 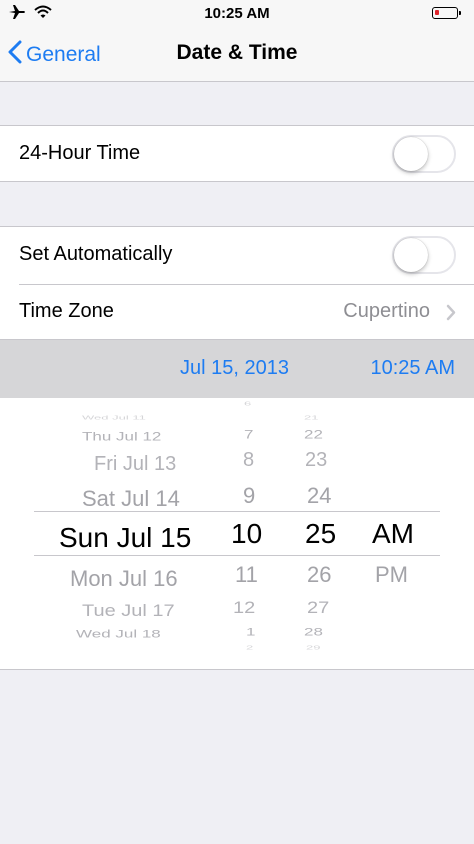 What do you see at coordinates (437, 12) in the screenshot?
I see `battery-level` at bounding box center [437, 12].